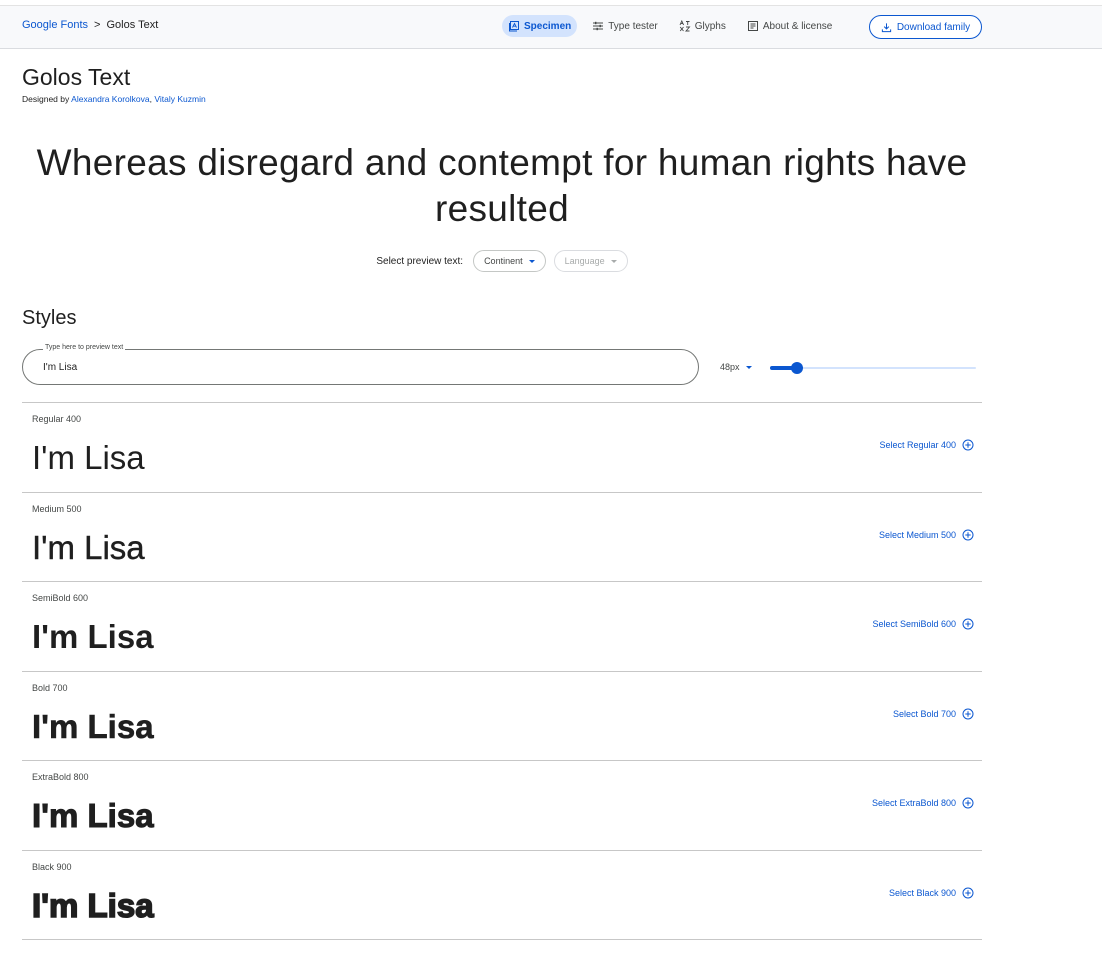  I want to click on select-style-label: Select SemiBold 600, so click(914, 624).